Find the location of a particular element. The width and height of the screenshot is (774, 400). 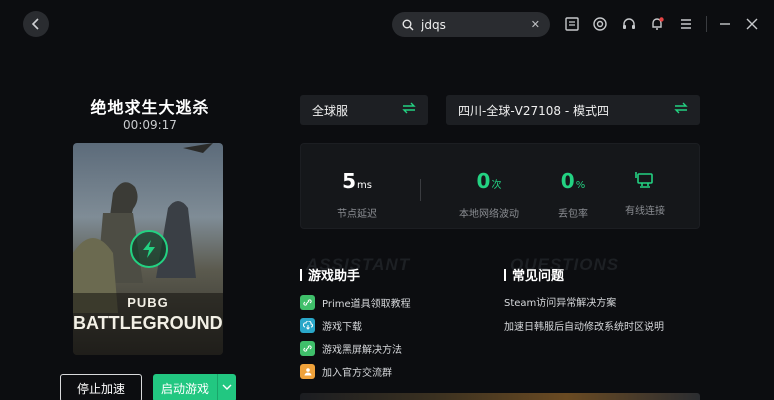

bell-icon is located at coordinates (657, 24).